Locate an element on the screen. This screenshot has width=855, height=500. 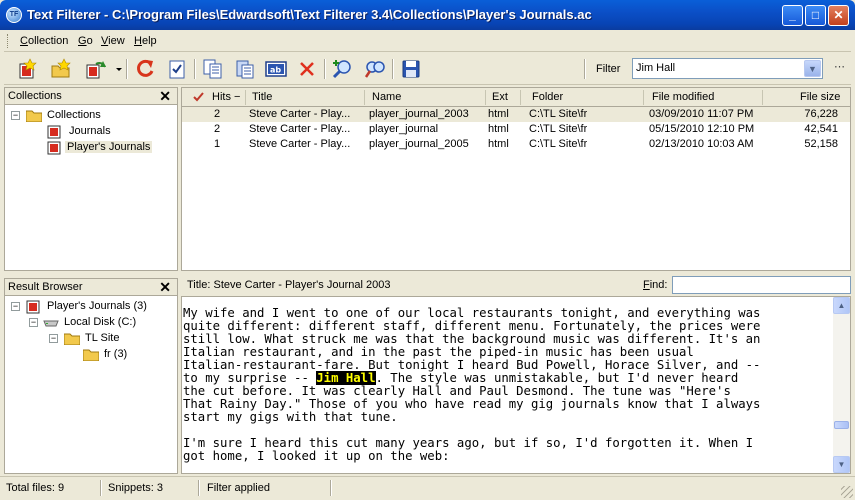
cell-modified: 03/09/2010 11:07 PM is located at coordinates (701, 114).